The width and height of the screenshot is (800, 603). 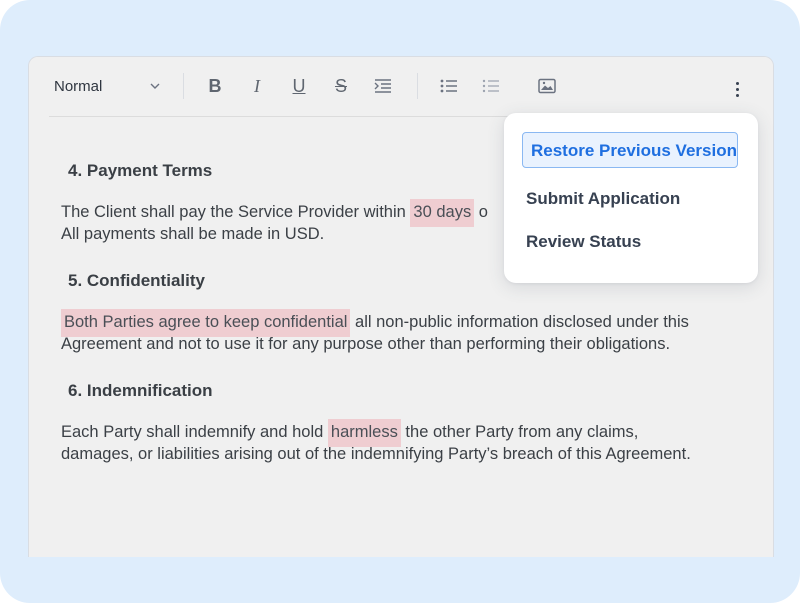 I want to click on strikethrough-button: S, so click(x=341, y=86).